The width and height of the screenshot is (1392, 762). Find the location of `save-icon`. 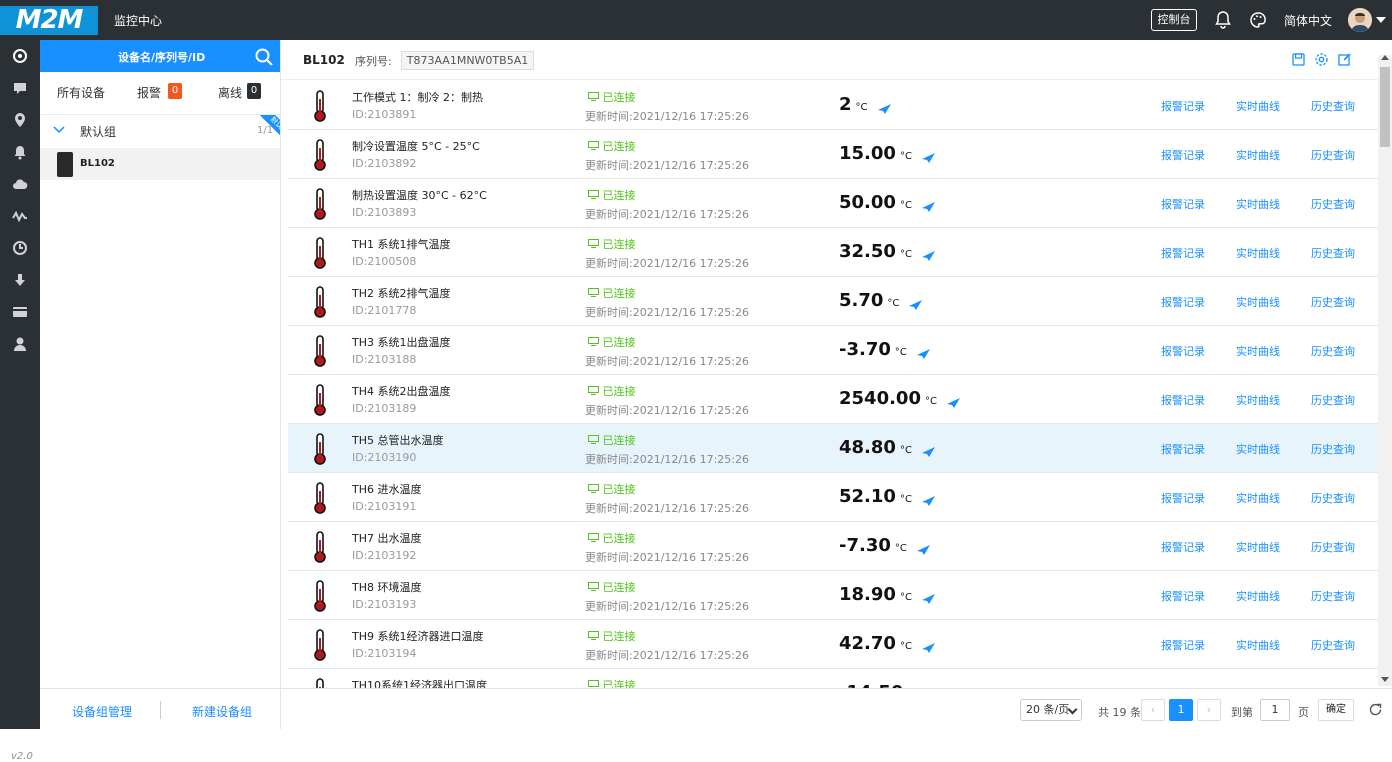

save-icon is located at coordinates (1298, 59).